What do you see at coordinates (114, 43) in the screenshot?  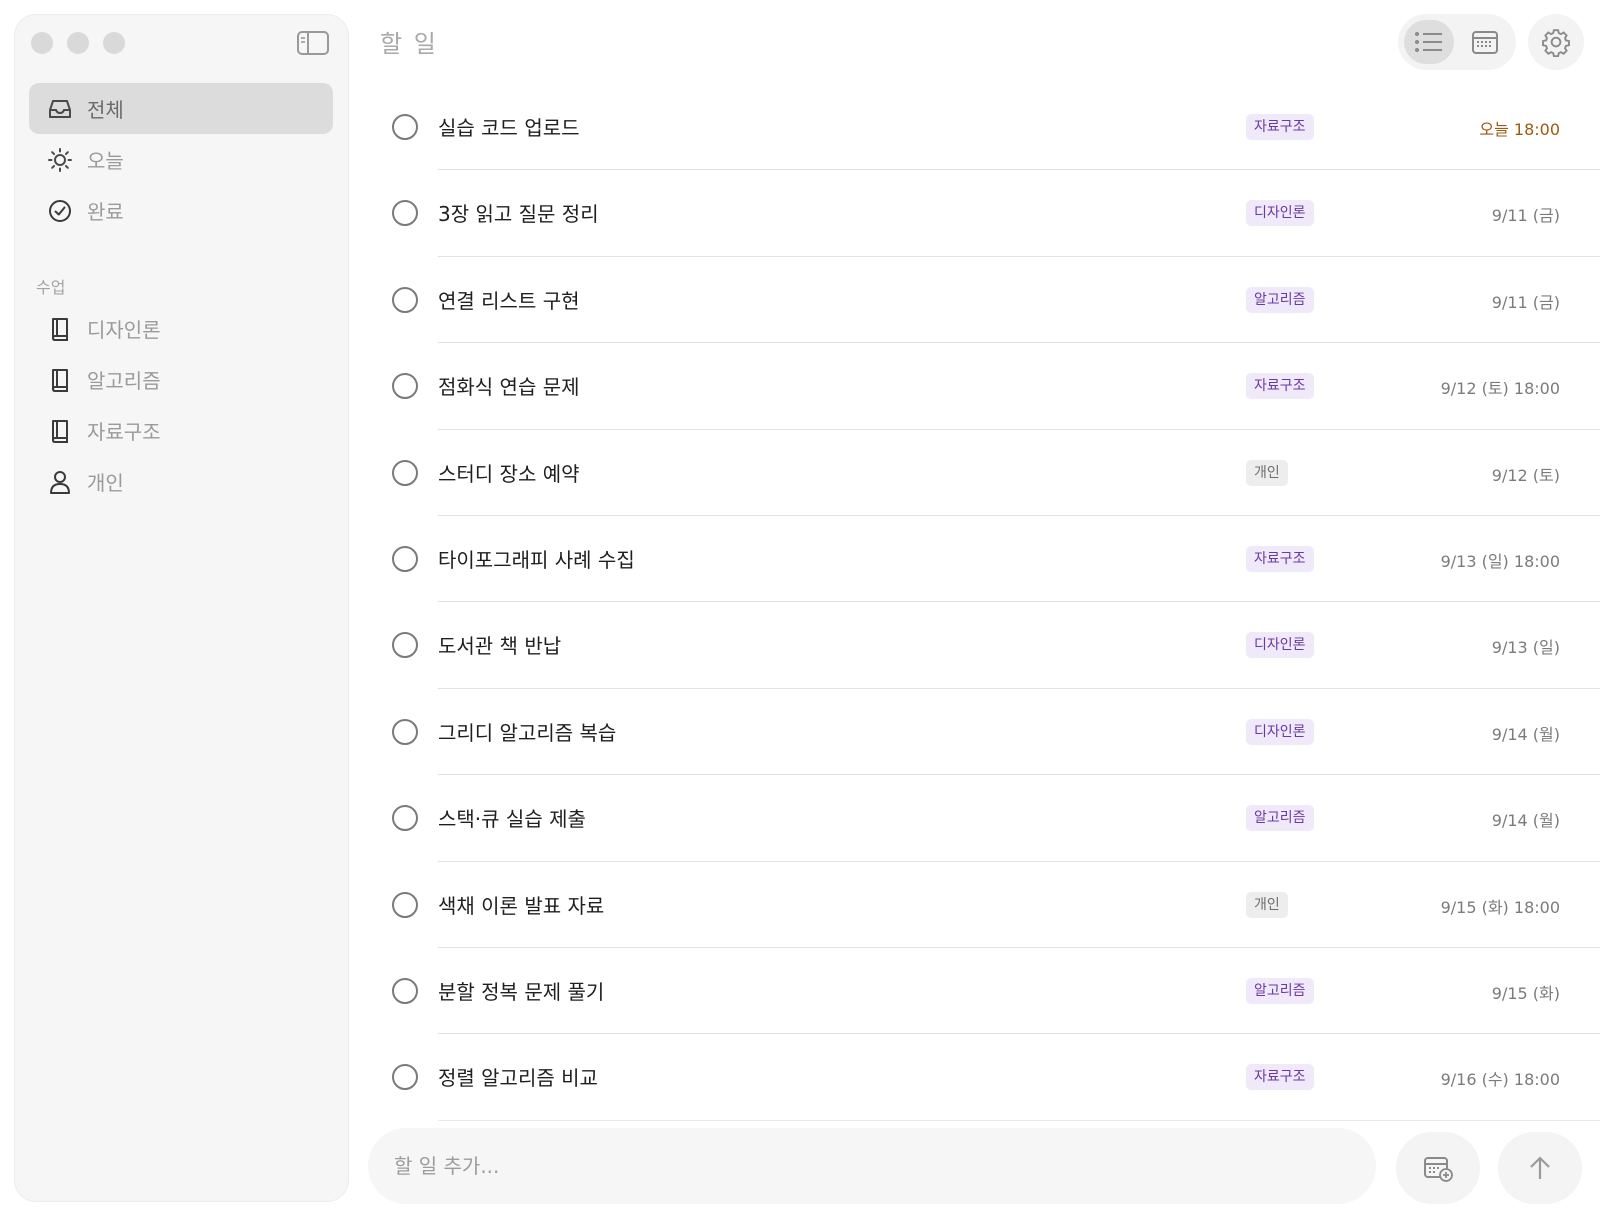 I see `zoom-window-button` at bounding box center [114, 43].